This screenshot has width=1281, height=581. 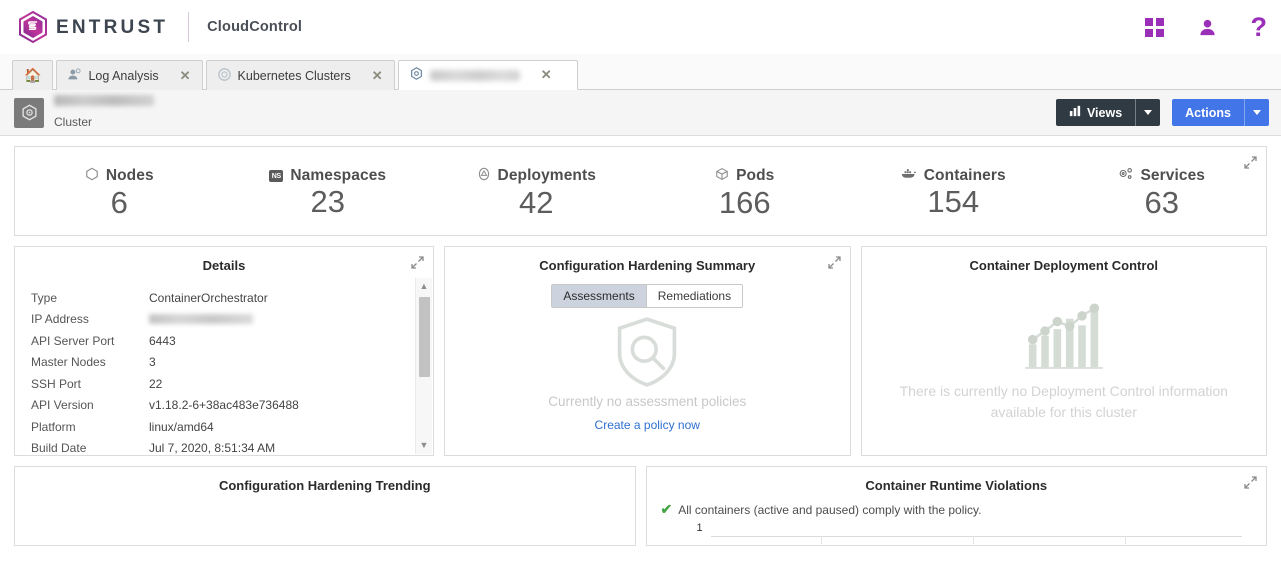 What do you see at coordinates (909, 176) in the screenshot?
I see `docker-whale-icon` at bounding box center [909, 176].